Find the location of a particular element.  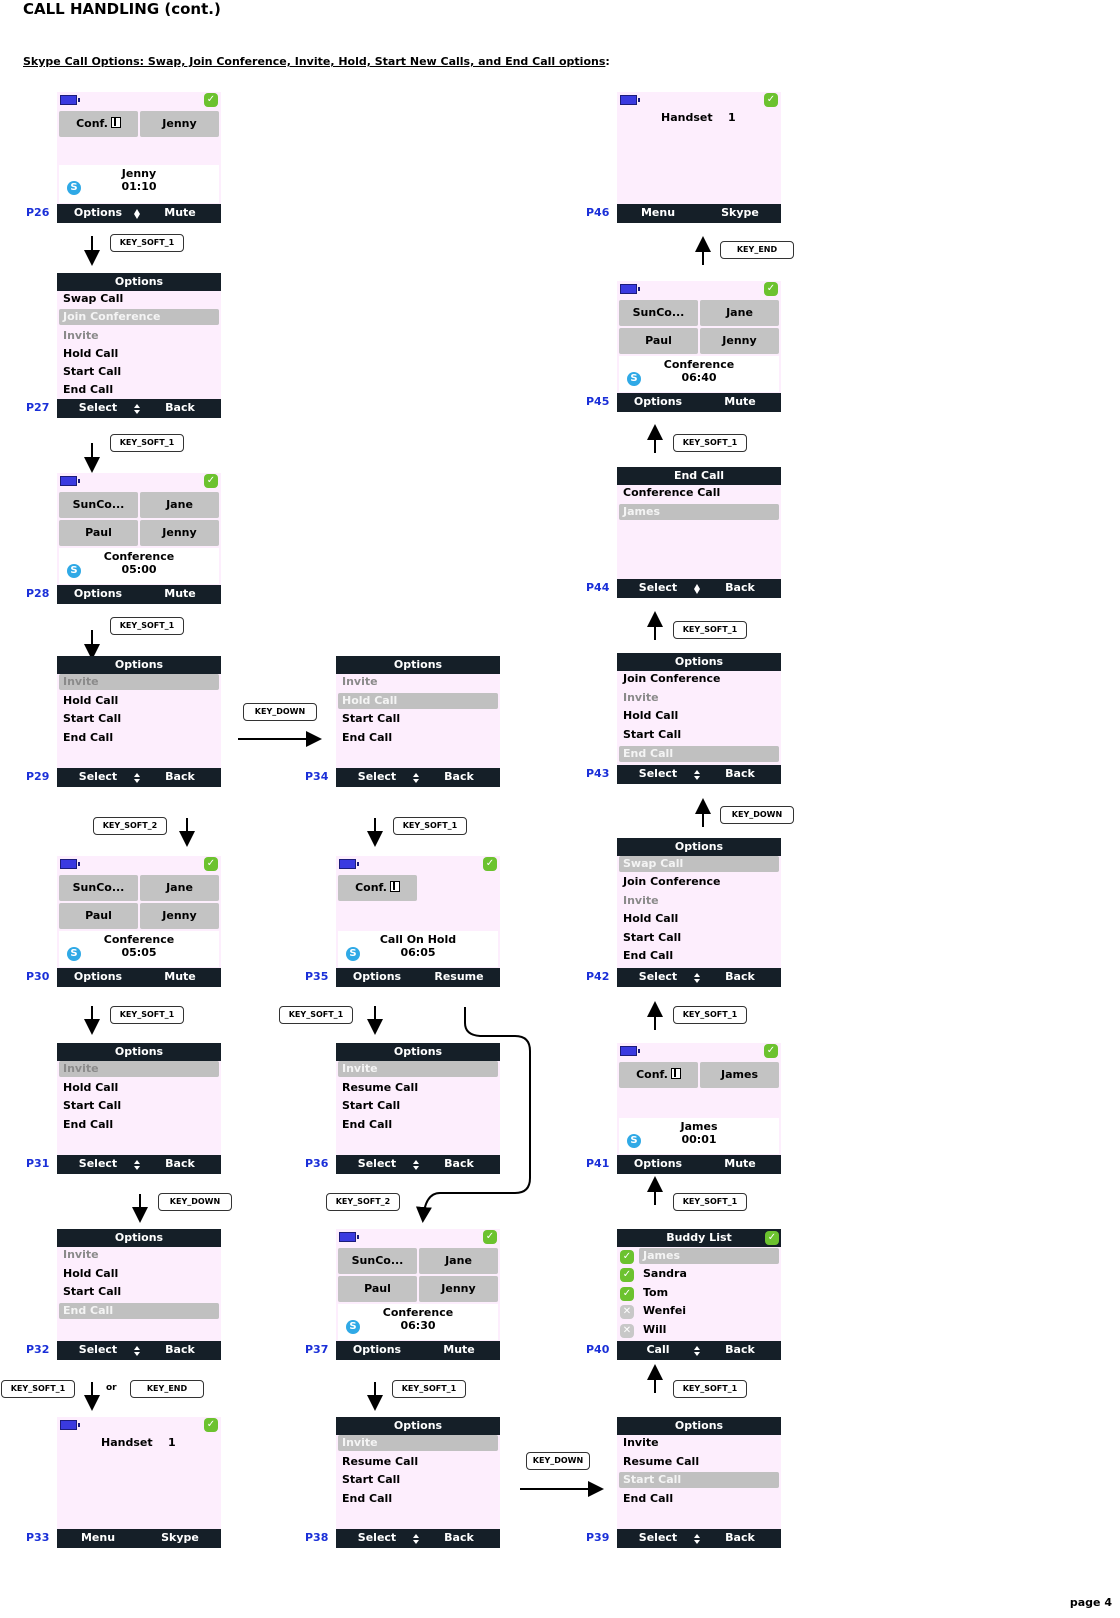

menu-item-selected: Start Call is located at coordinates (699, 1480).